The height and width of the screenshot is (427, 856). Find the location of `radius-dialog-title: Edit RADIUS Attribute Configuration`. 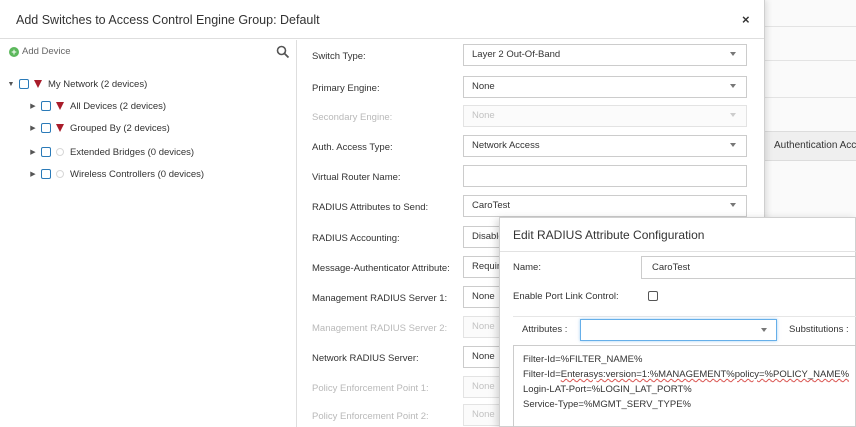

radius-dialog-title: Edit RADIUS Attribute Configuration is located at coordinates (609, 235).